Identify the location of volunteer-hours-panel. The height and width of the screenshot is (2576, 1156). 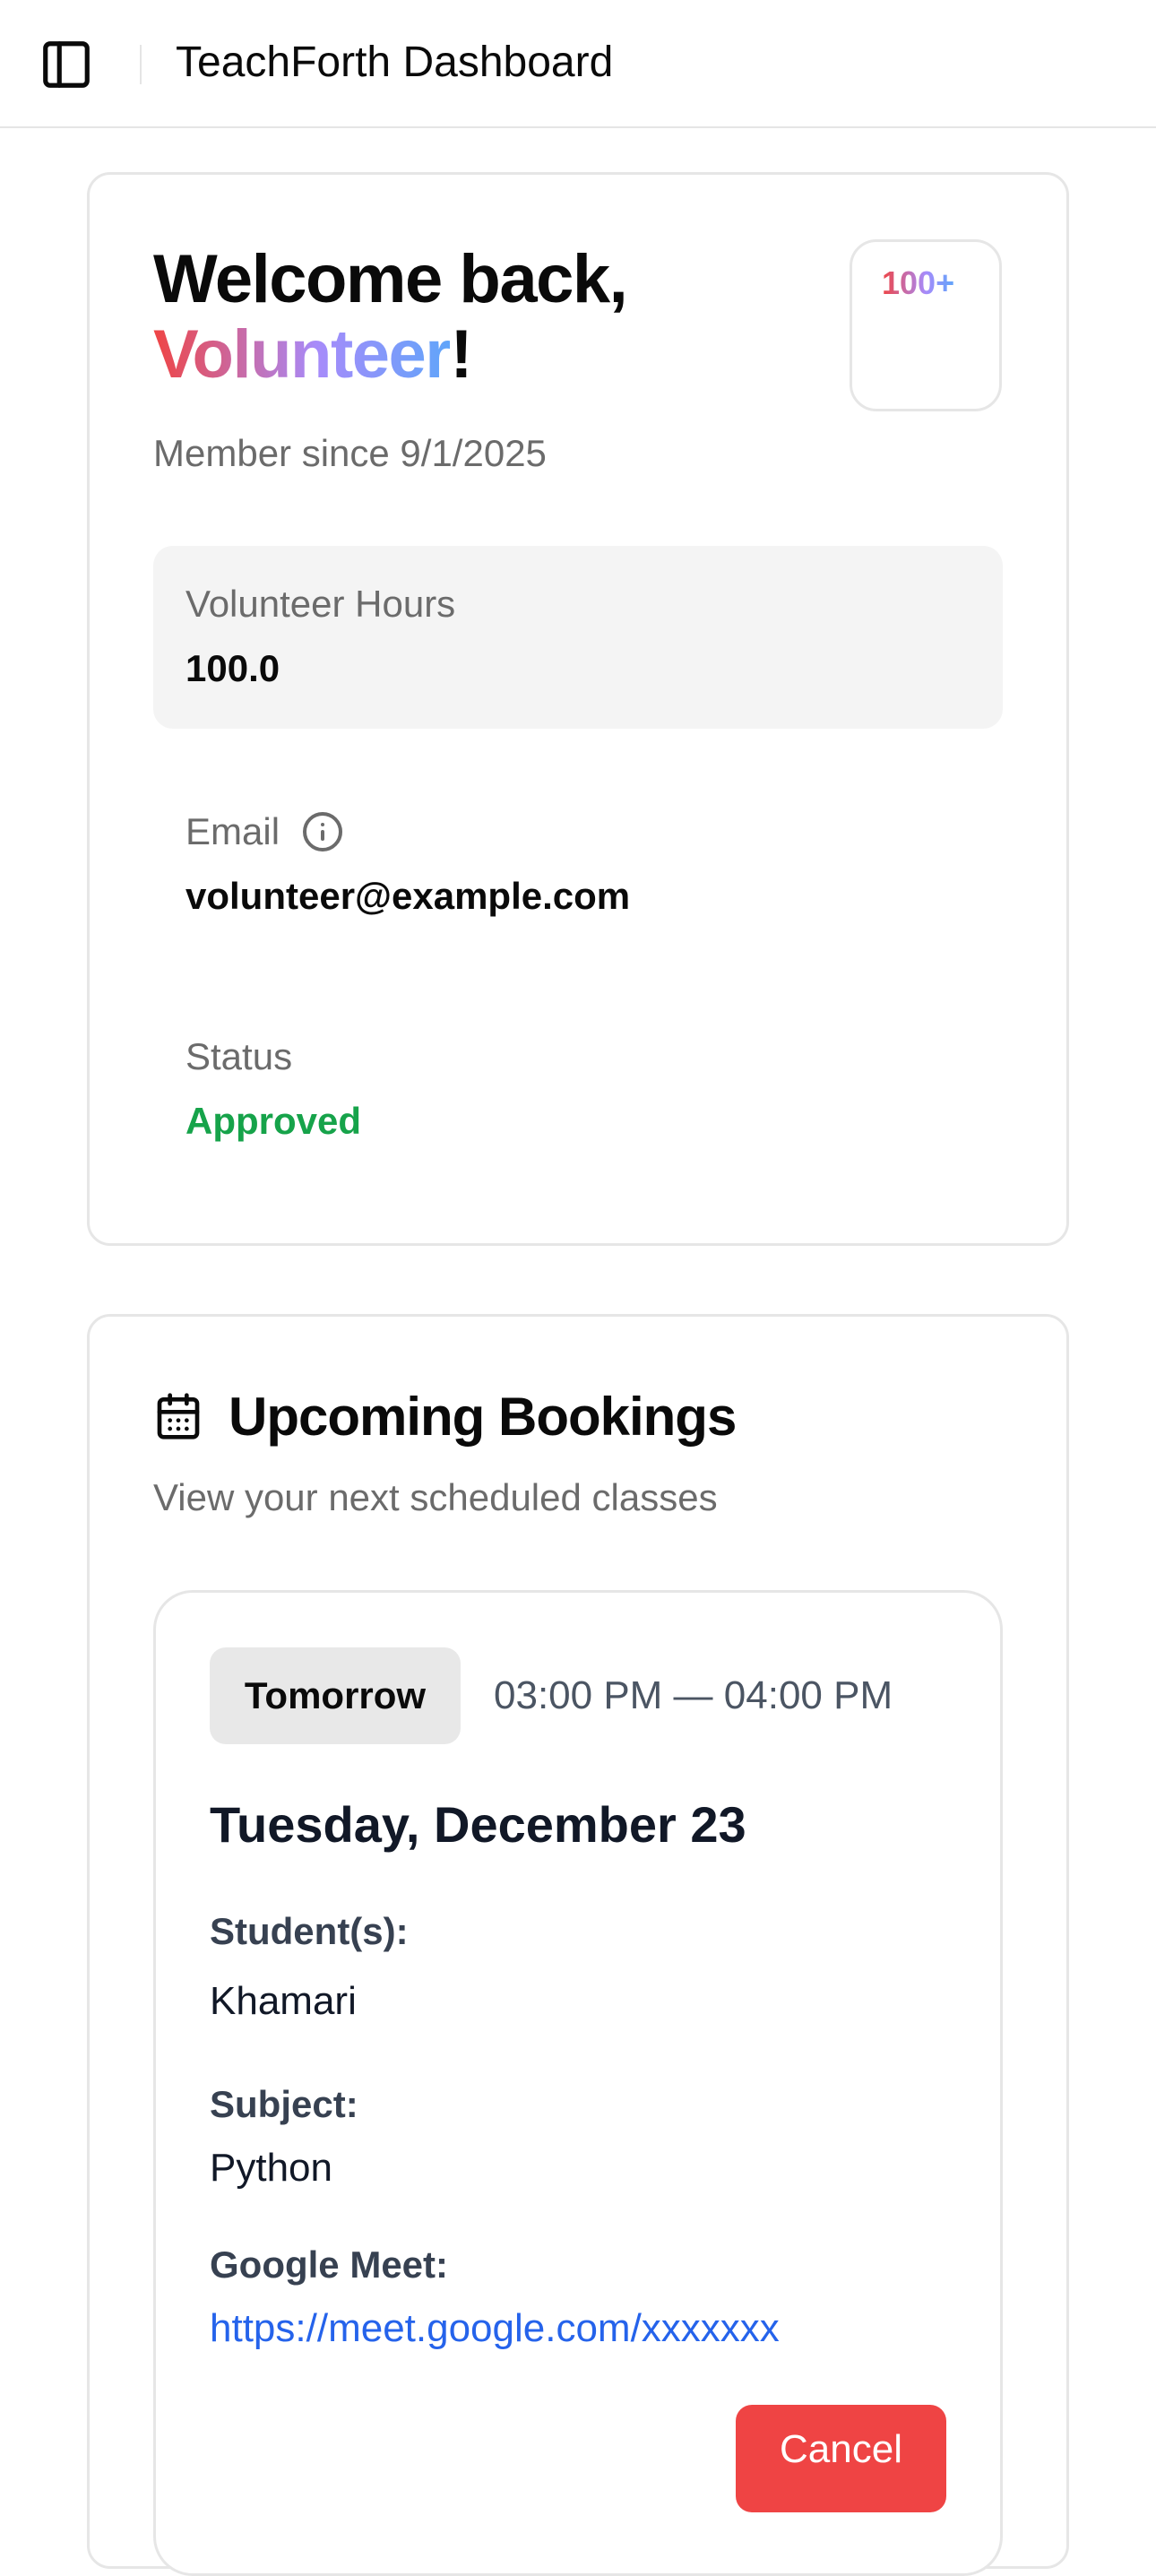
(578, 637).